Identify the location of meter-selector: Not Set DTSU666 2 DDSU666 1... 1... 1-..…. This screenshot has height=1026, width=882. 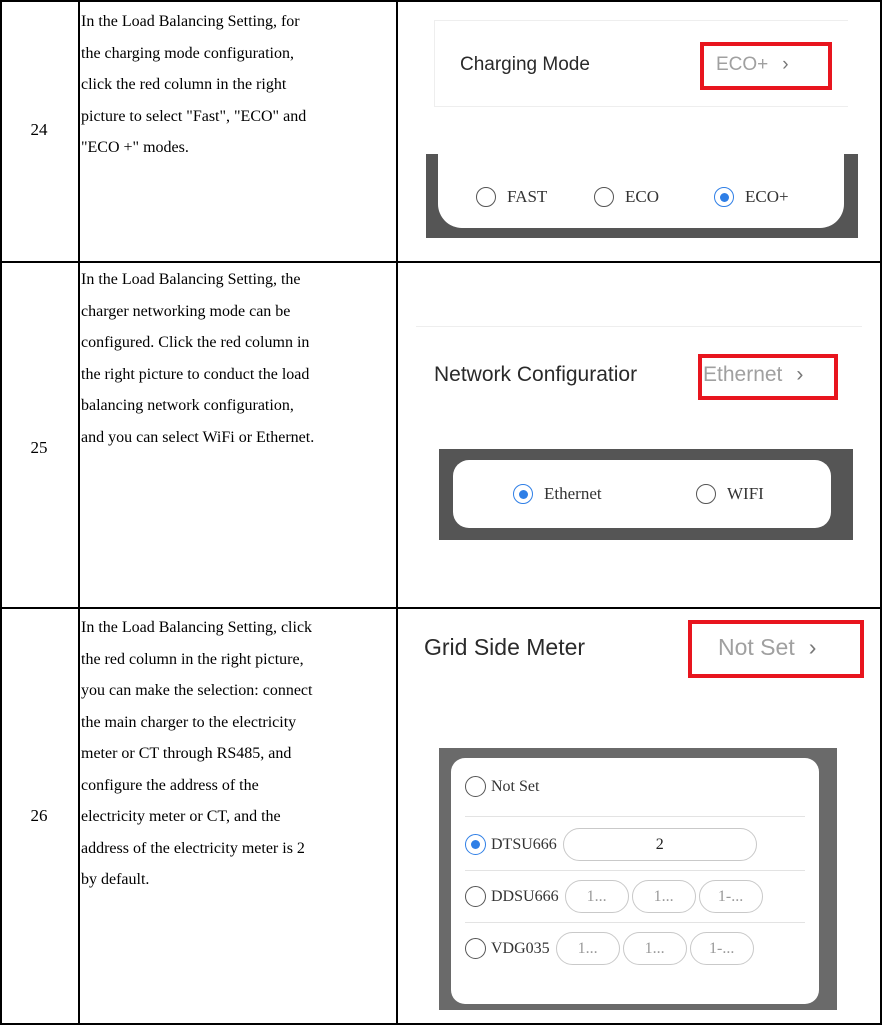
(635, 881).